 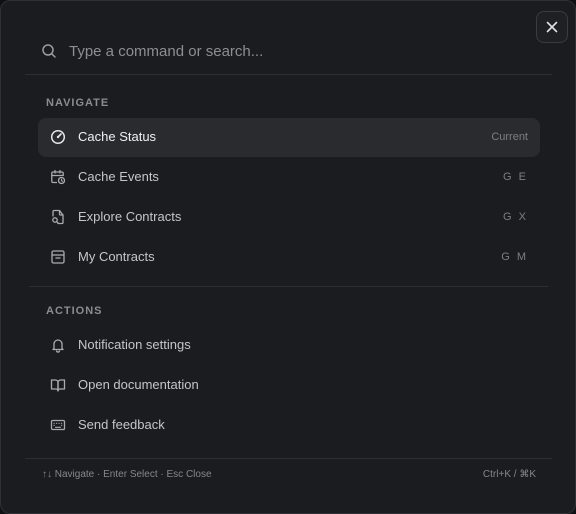 I want to click on gauge-icon, so click(x=58, y=137).